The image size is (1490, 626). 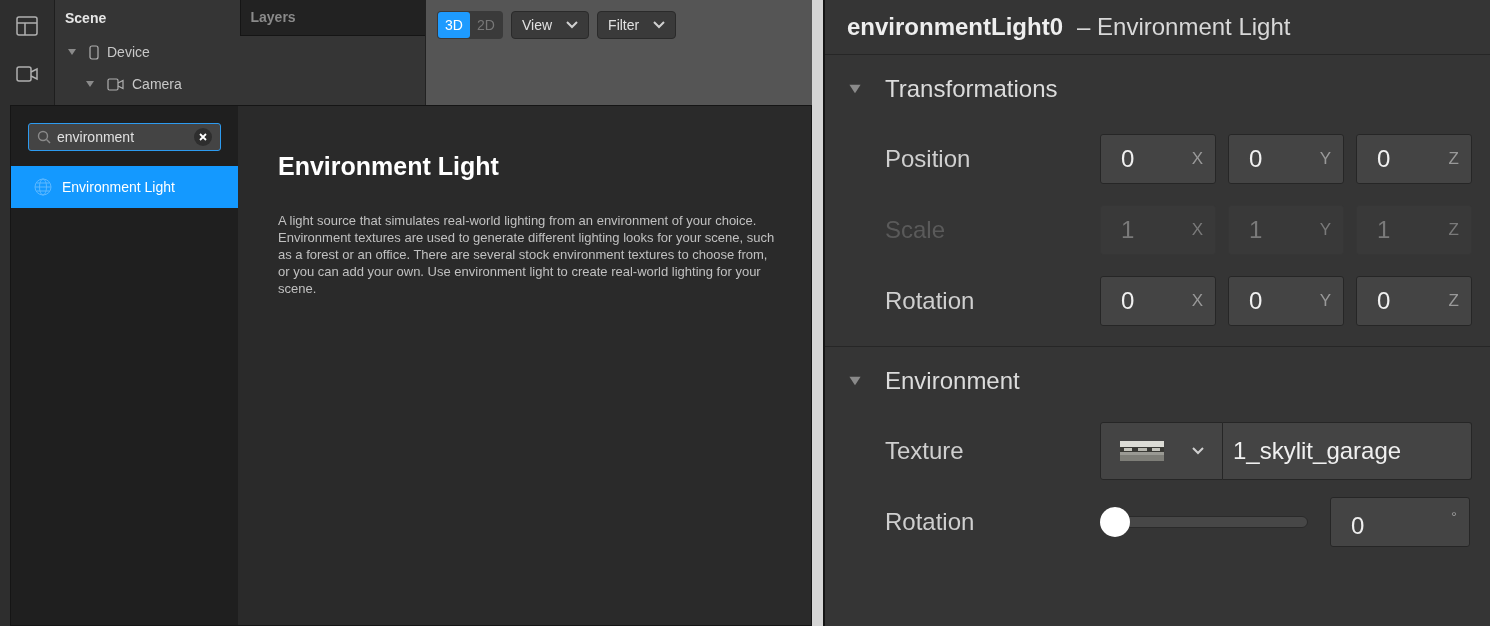 I want to click on close-icon, so click(x=203, y=137).